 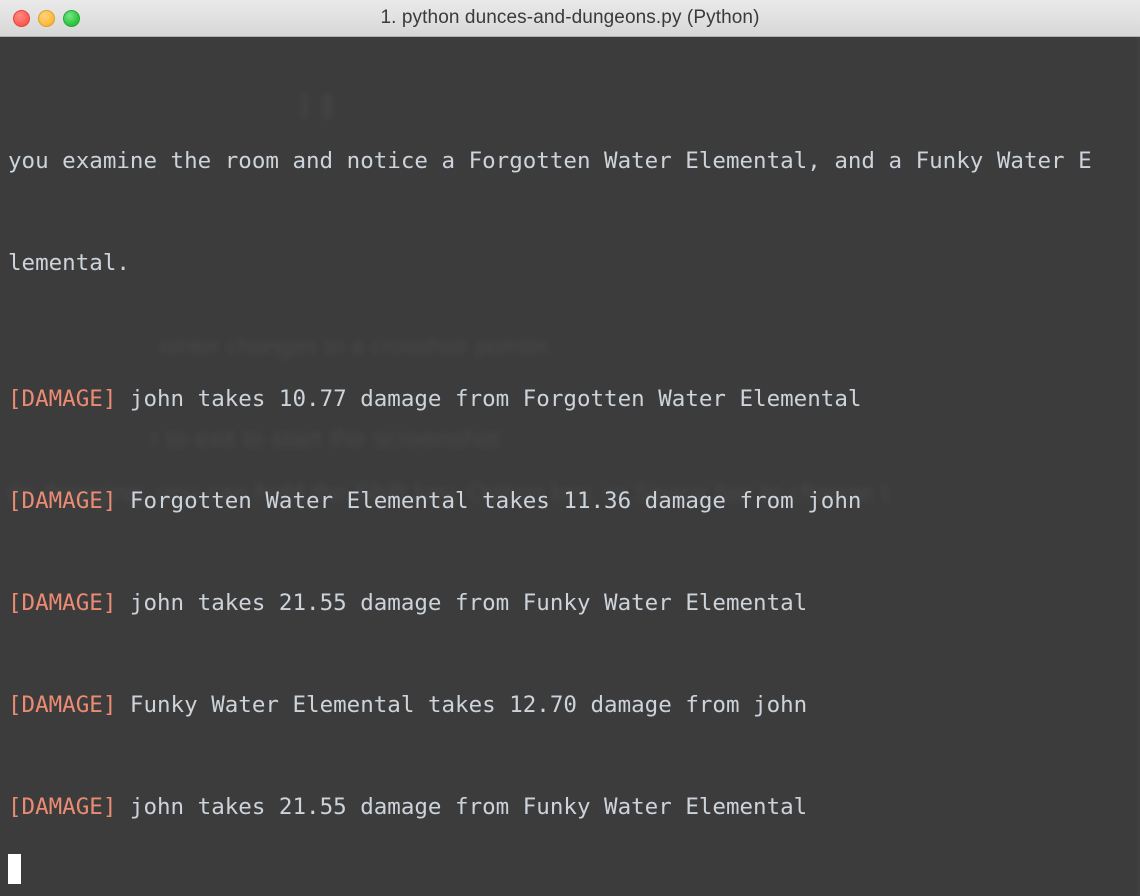 What do you see at coordinates (69, 263) in the screenshot?
I see `narration-line-2: lemental.` at bounding box center [69, 263].